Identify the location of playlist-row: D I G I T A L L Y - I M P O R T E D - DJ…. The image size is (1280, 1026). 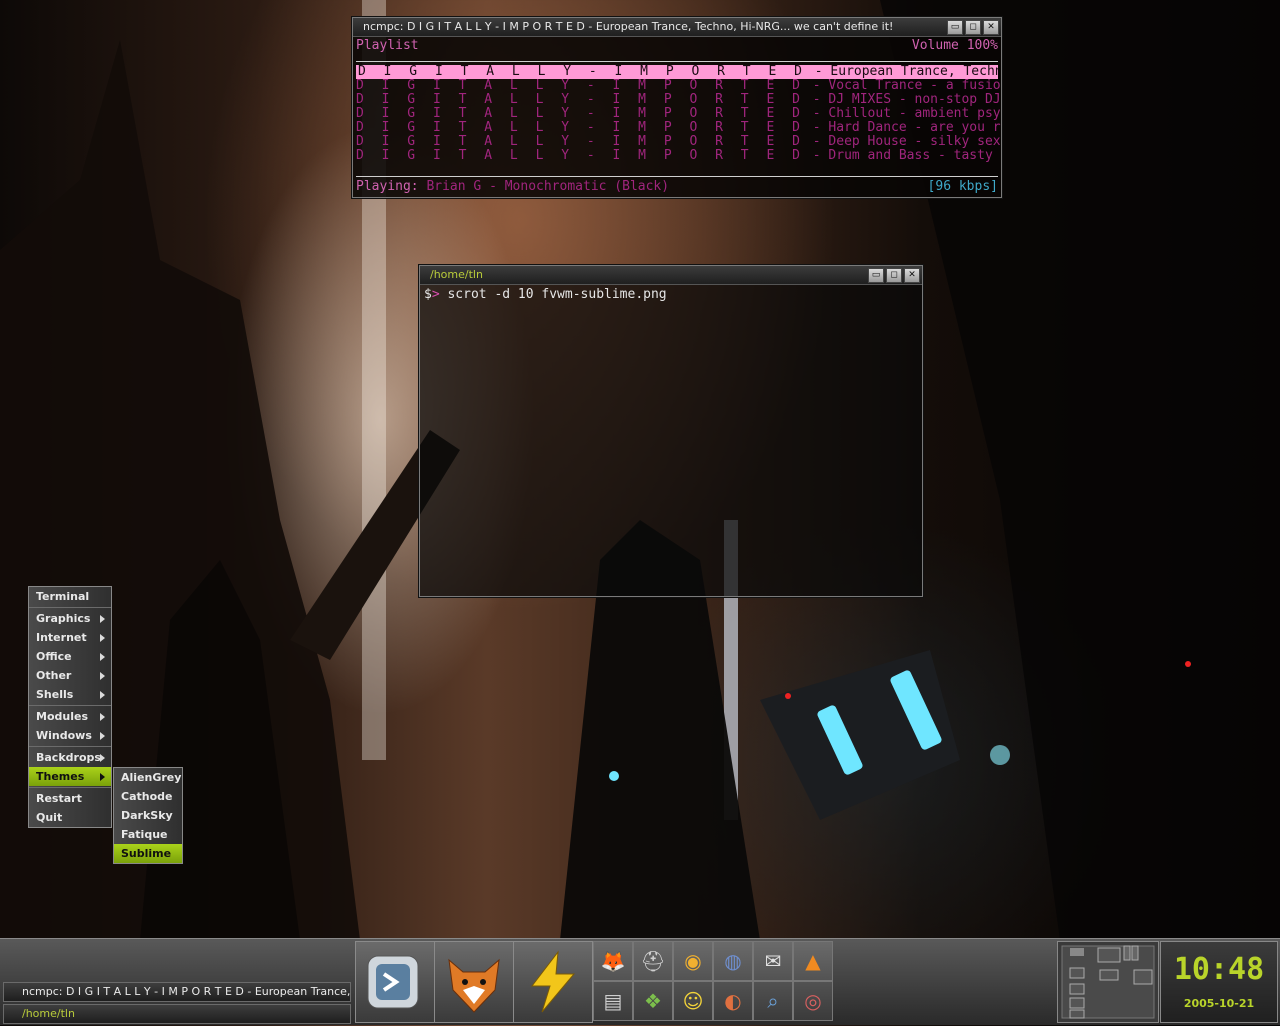
(677, 100).